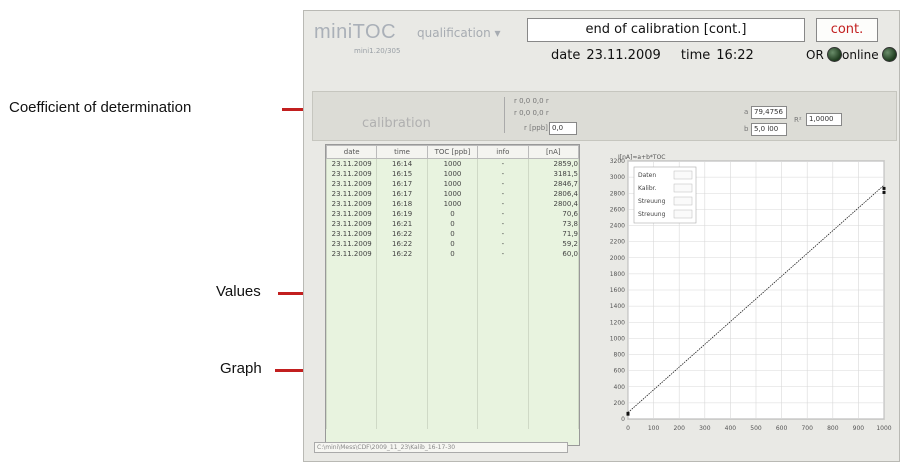  Describe the element at coordinates (769, 112) in the screenshot. I see `a-field: 79,4756` at that location.